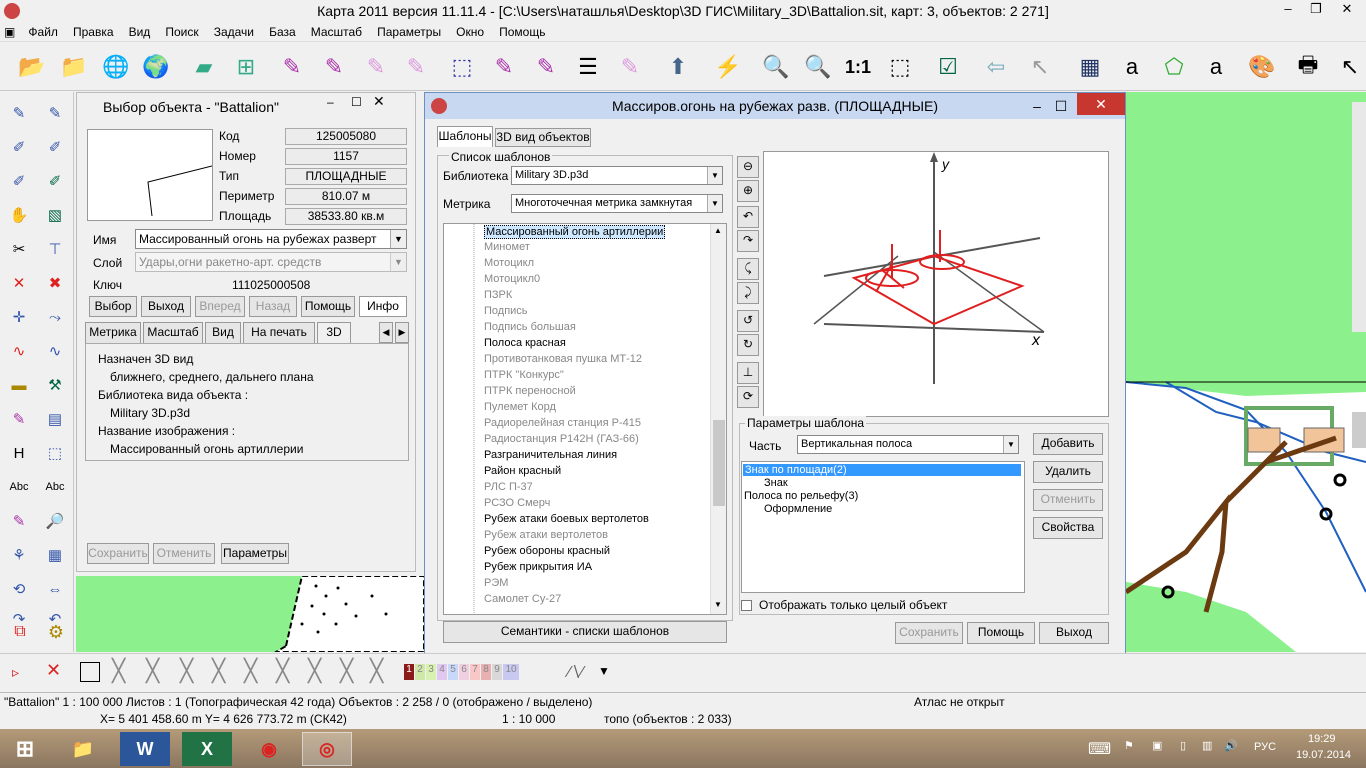 This screenshot has height=768, width=1366. What do you see at coordinates (678, 67) in the screenshot?
I see `3d-view-icon: ⬆` at bounding box center [678, 67].